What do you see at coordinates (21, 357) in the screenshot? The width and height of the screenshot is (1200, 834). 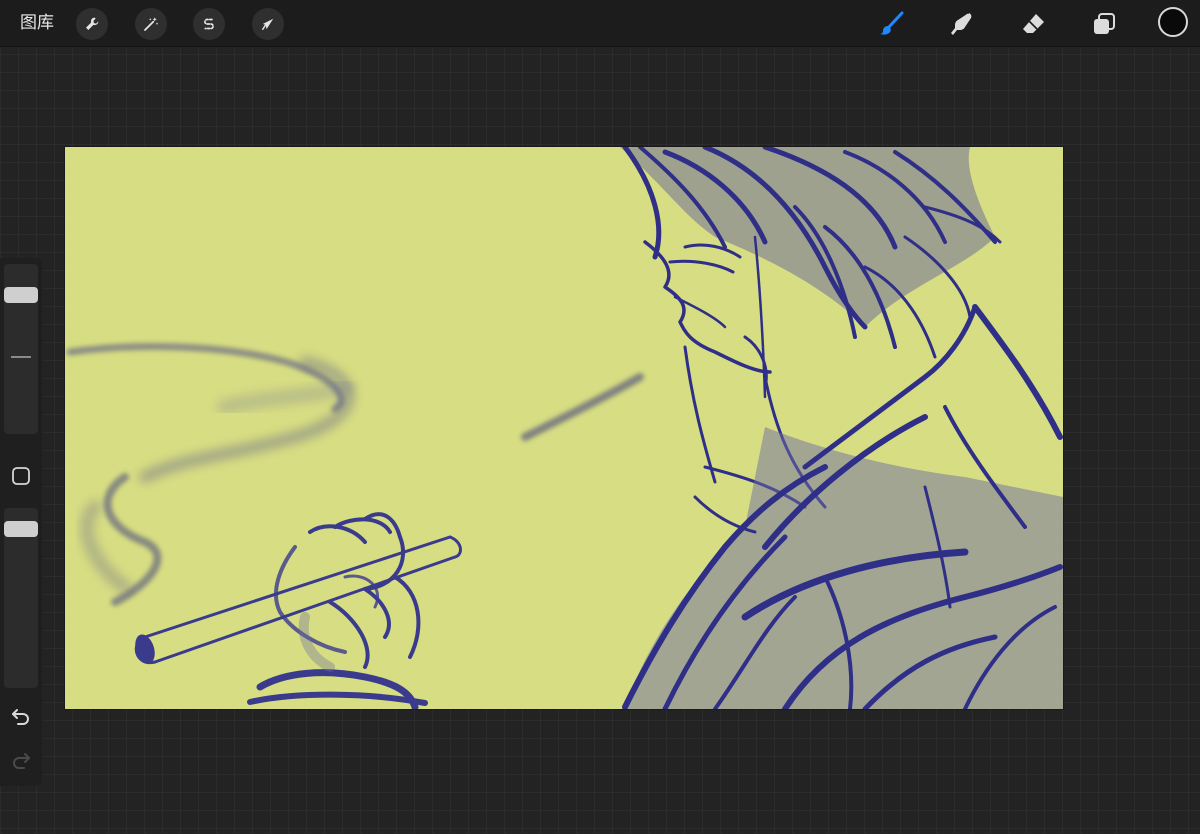 I see `slider-divider` at bounding box center [21, 357].